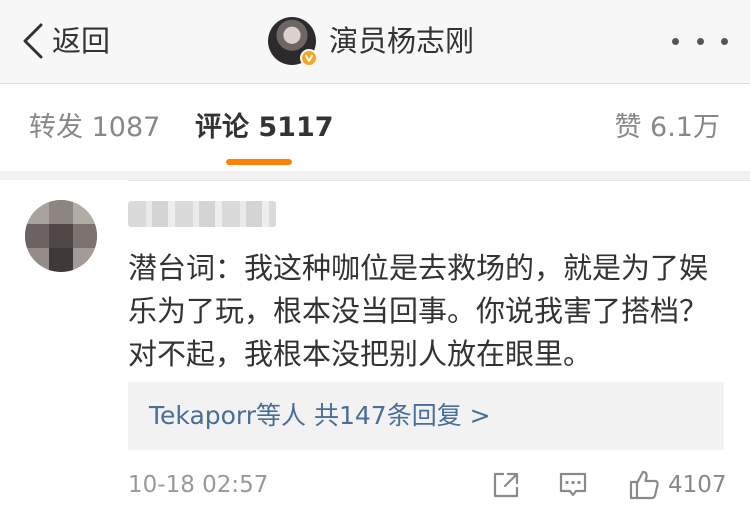 Image resolution: width=750 pixels, height=513 pixels. I want to click on like-button: 4107, so click(677, 485).